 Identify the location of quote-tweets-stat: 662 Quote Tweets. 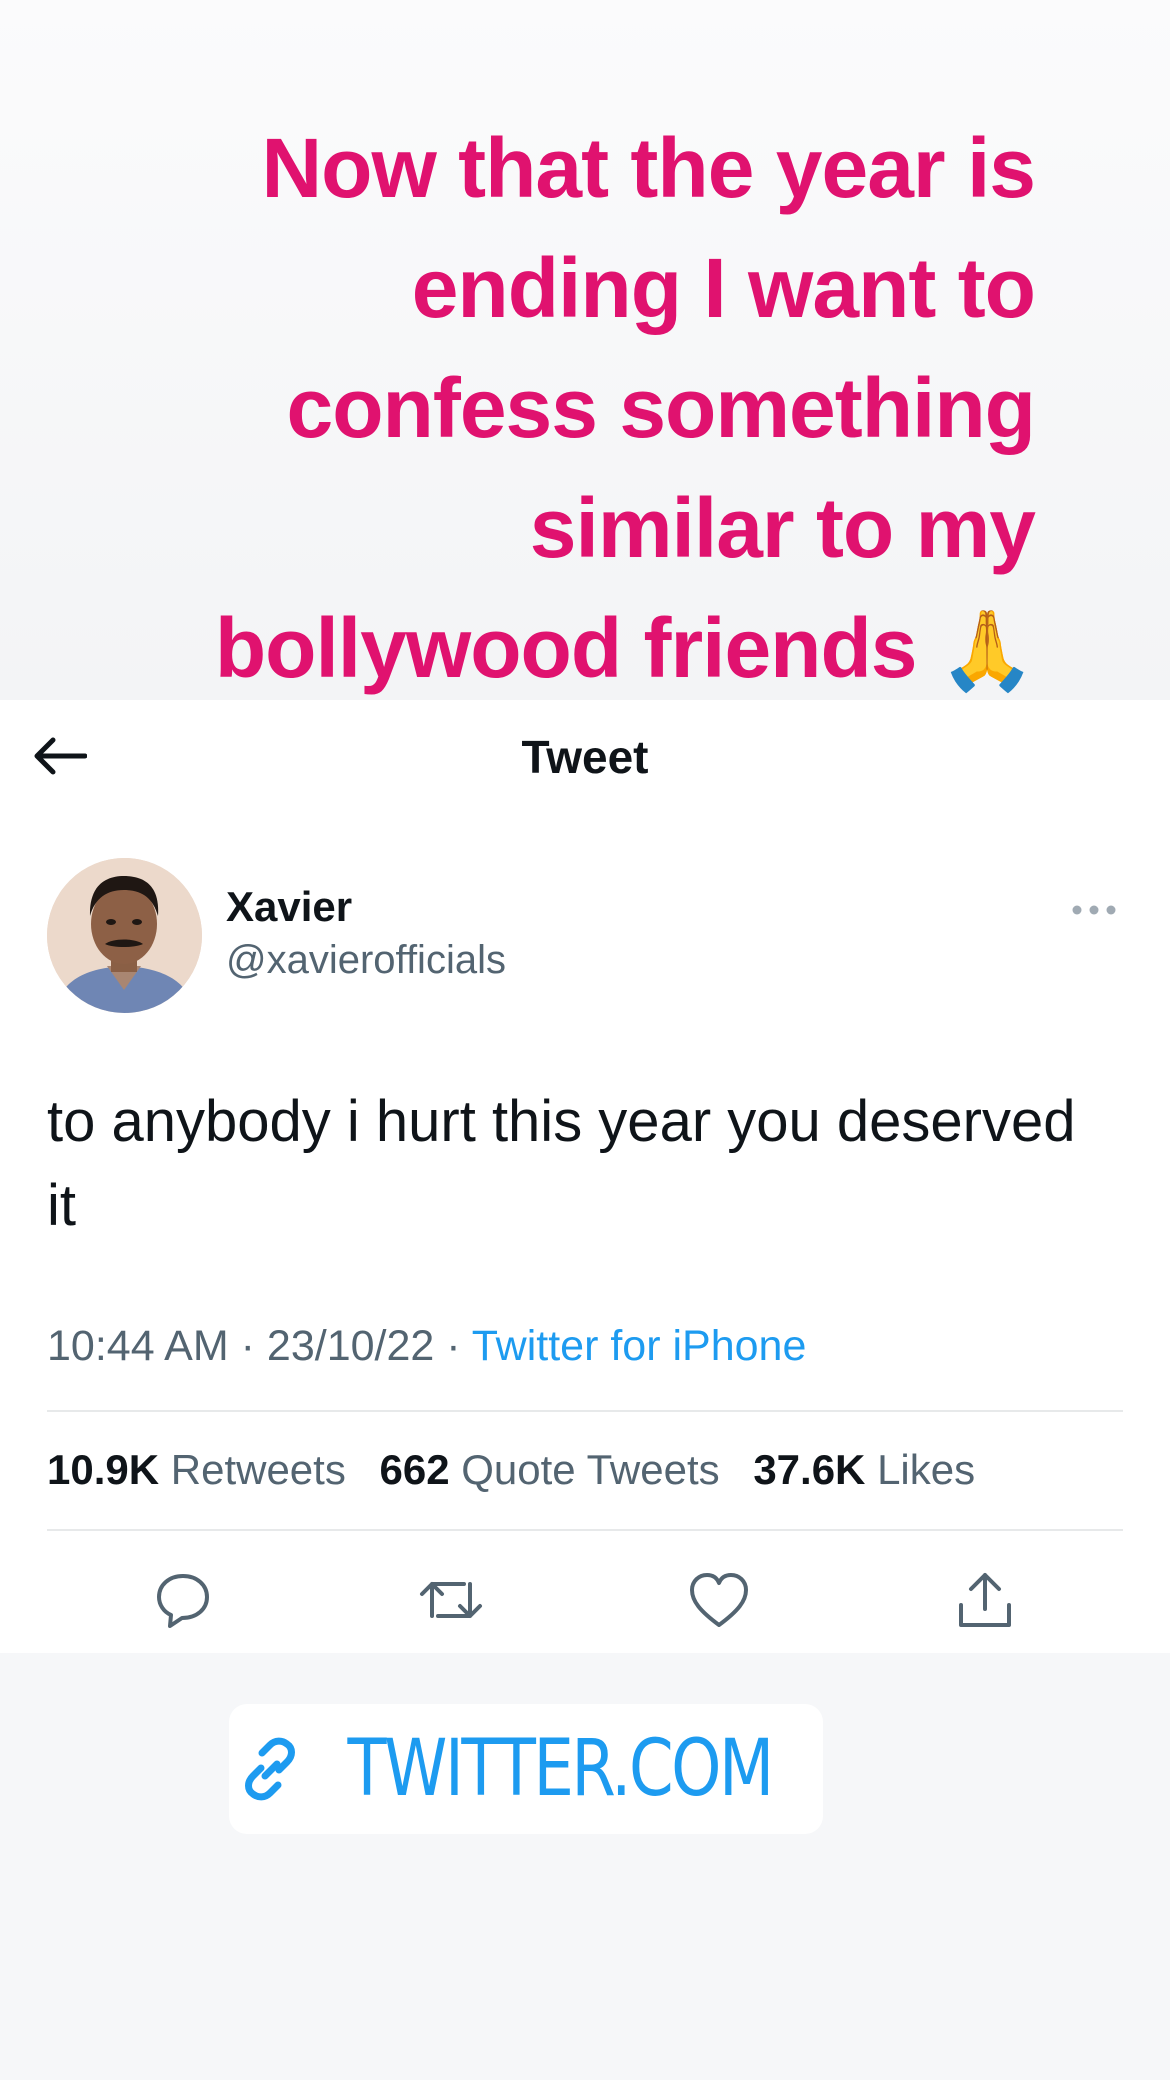
(550, 1469).